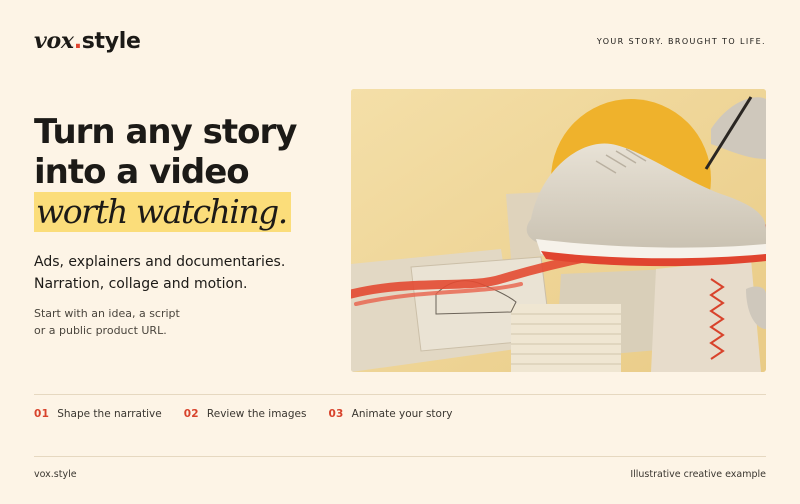 Image resolution: width=800 pixels, height=504 pixels. Describe the element at coordinates (142, 172) in the screenshot. I see `headline-line-2: into a video` at that location.